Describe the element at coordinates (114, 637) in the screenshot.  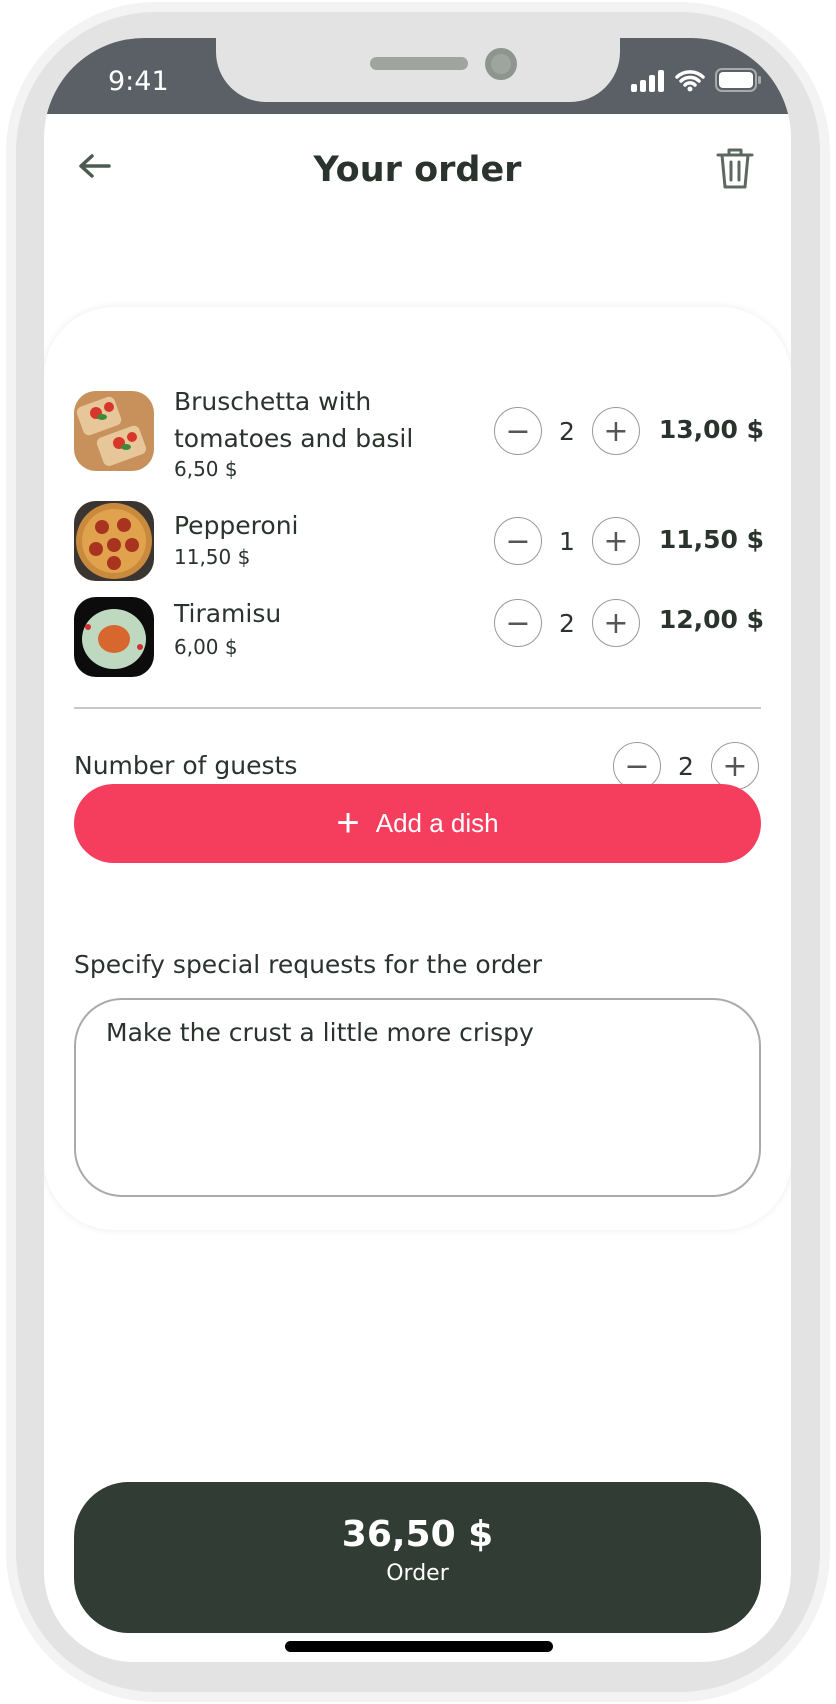
I see `tiramisu-image` at that location.